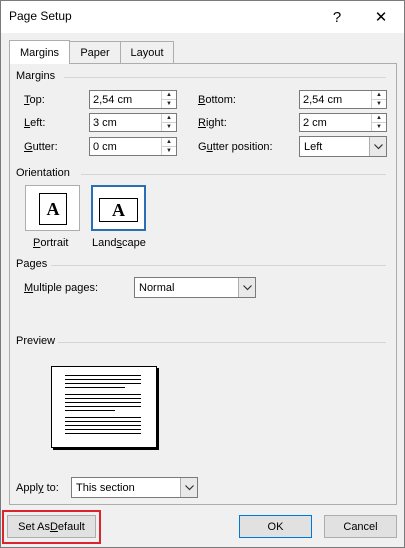  What do you see at coordinates (235, 147) in the screenshot?
I see `gutter-position-label: Gutter position:` at bounding box center [235, 147].